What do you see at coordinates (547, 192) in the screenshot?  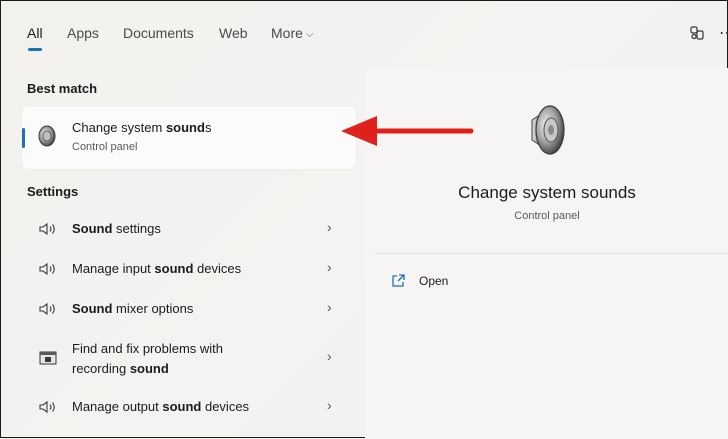 I see `preview-title: Change system sounds` at bounding box center [547, 192].